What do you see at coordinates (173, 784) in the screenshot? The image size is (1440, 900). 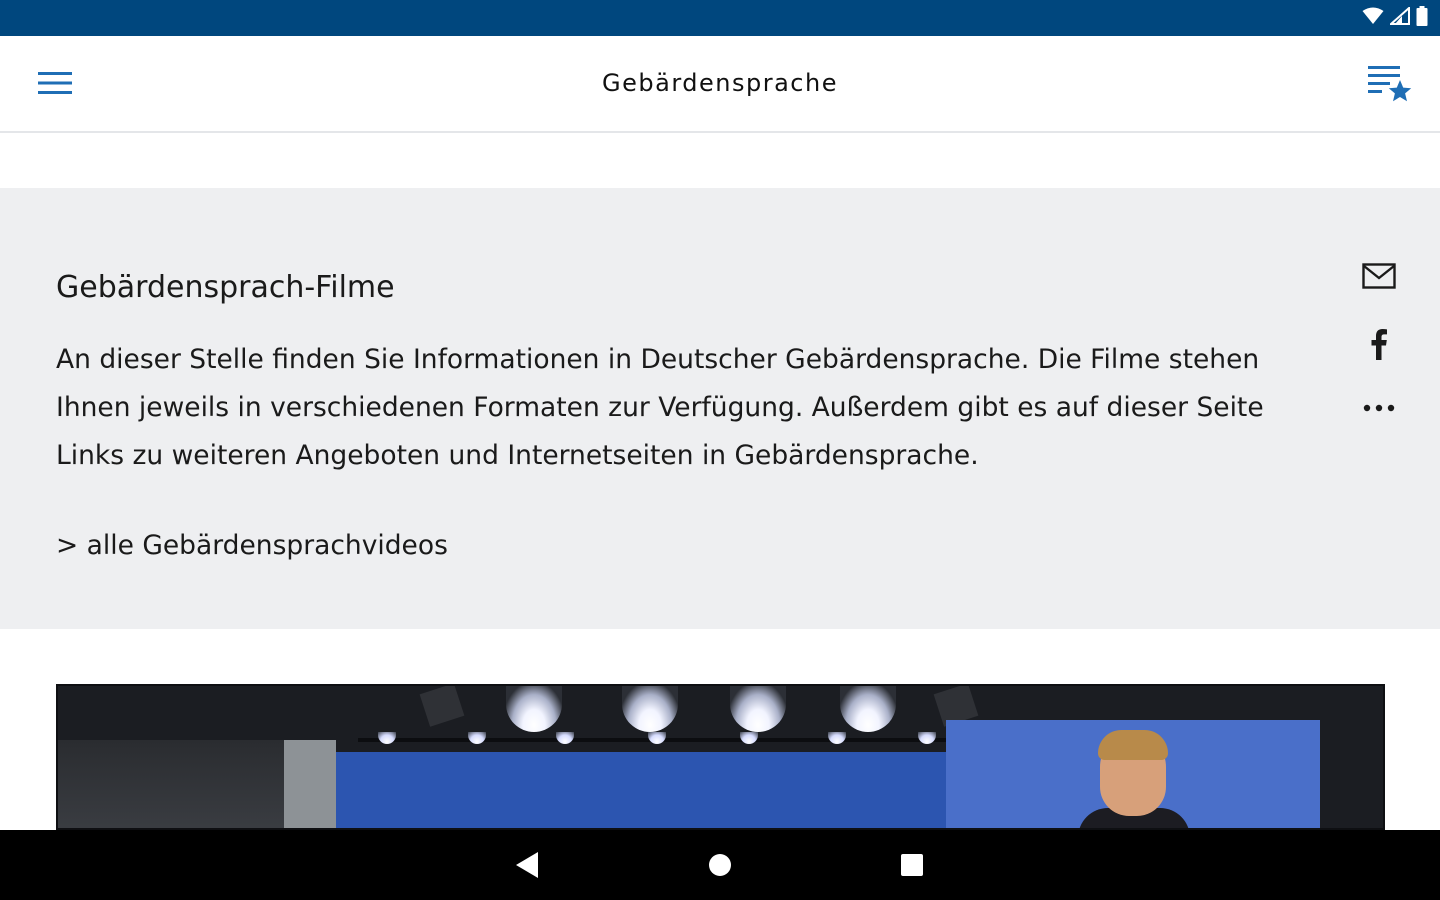 I see `studio-backdrop` at bounding box center [173, 784].